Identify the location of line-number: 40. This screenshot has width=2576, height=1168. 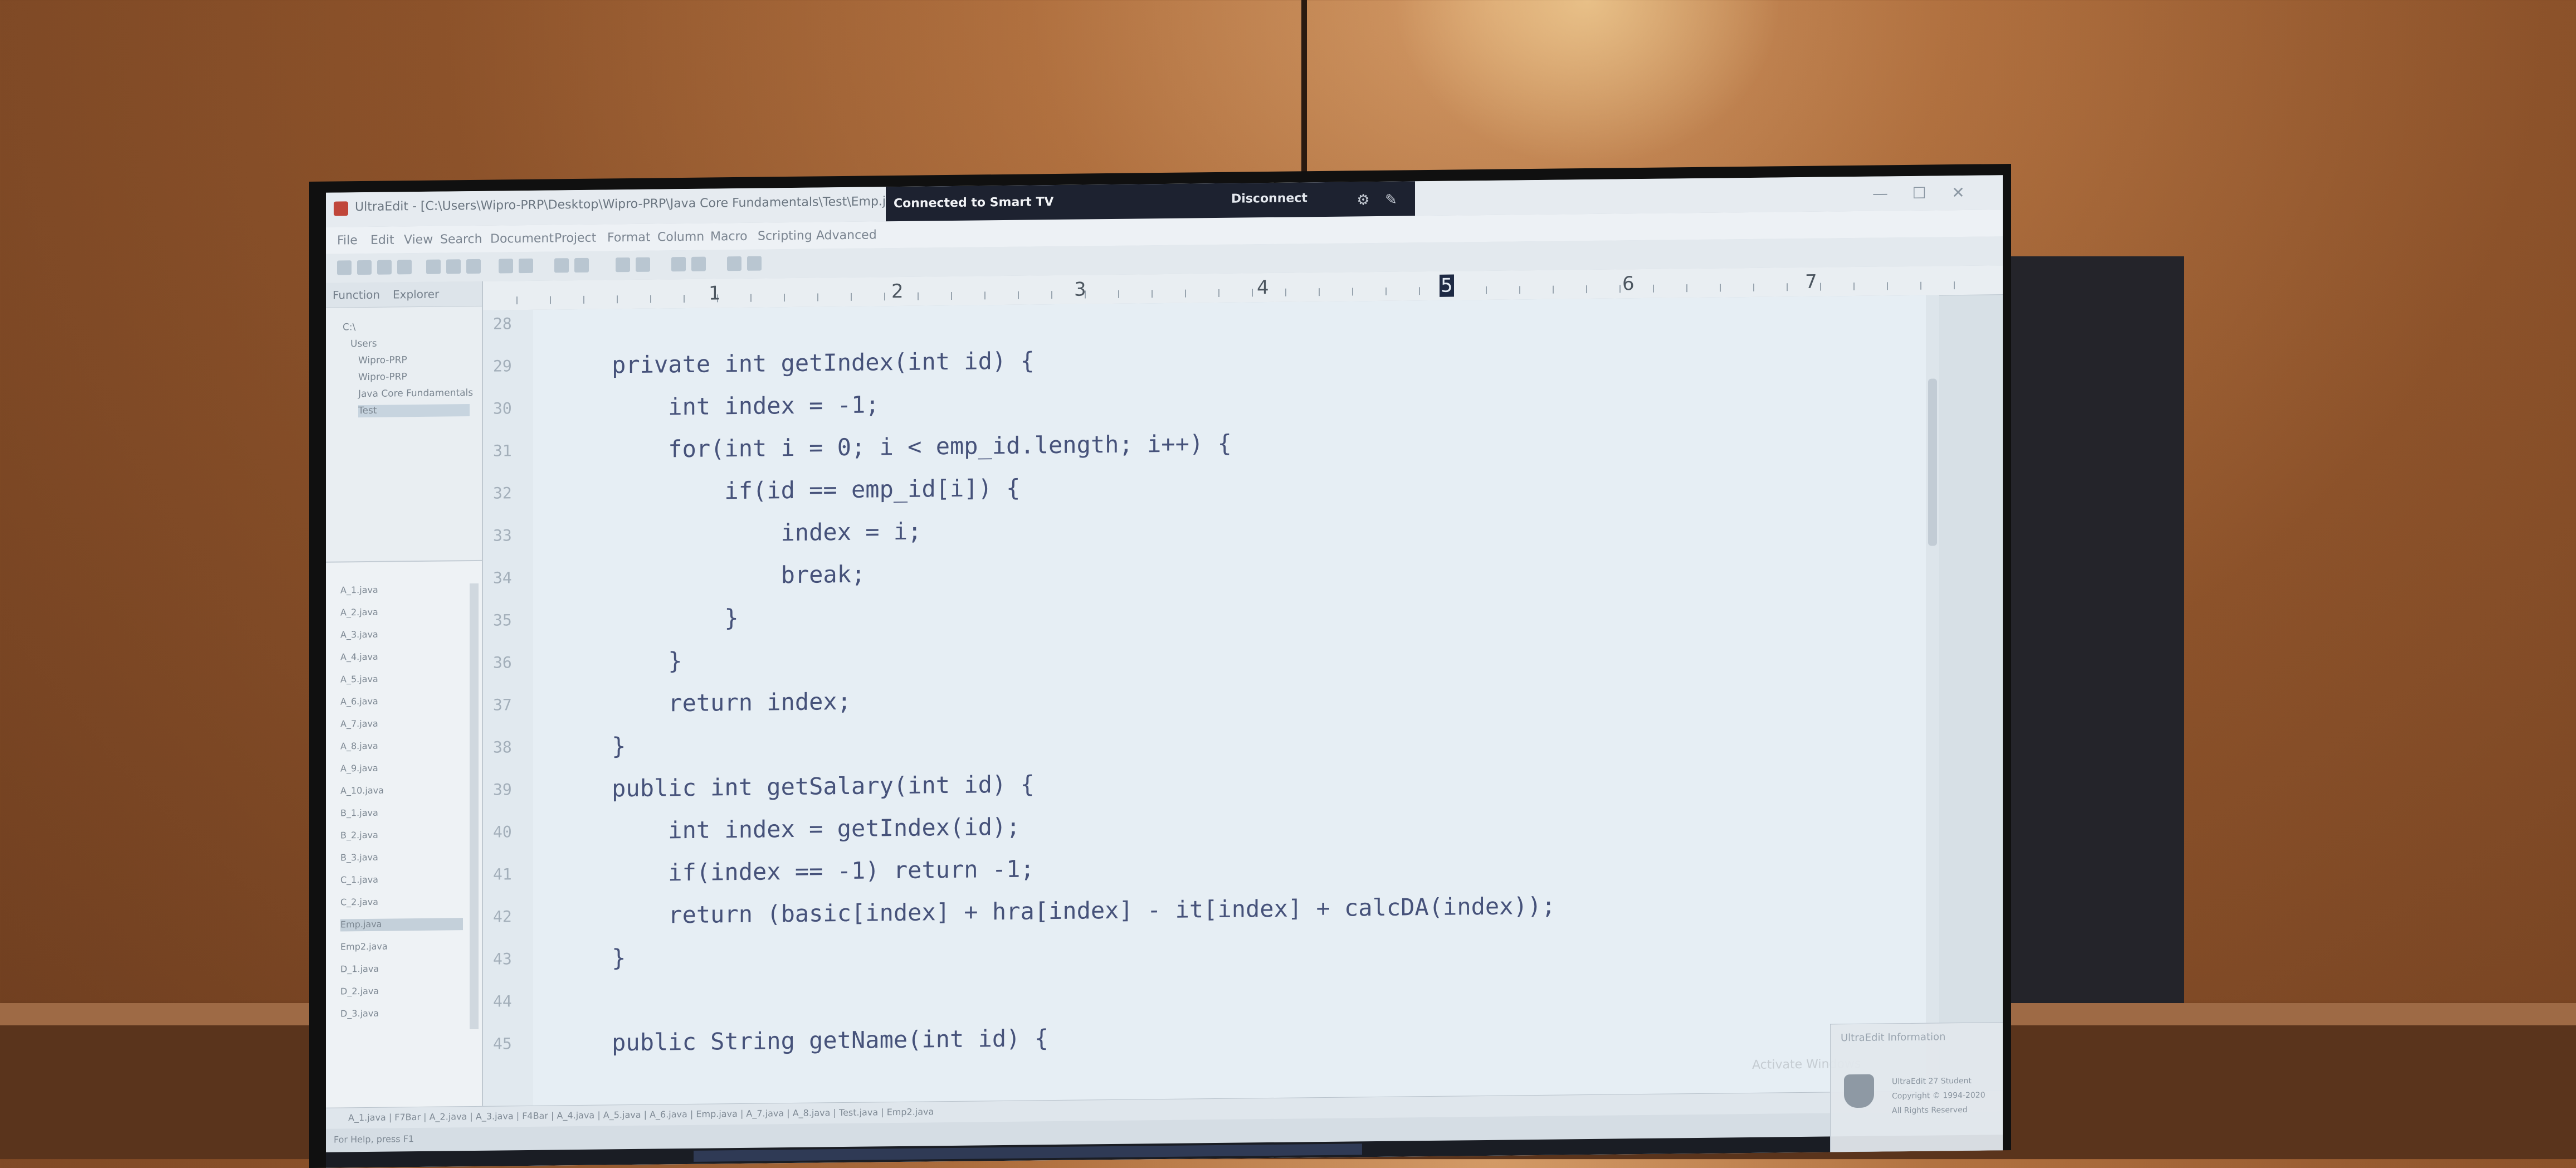
(502, 832).